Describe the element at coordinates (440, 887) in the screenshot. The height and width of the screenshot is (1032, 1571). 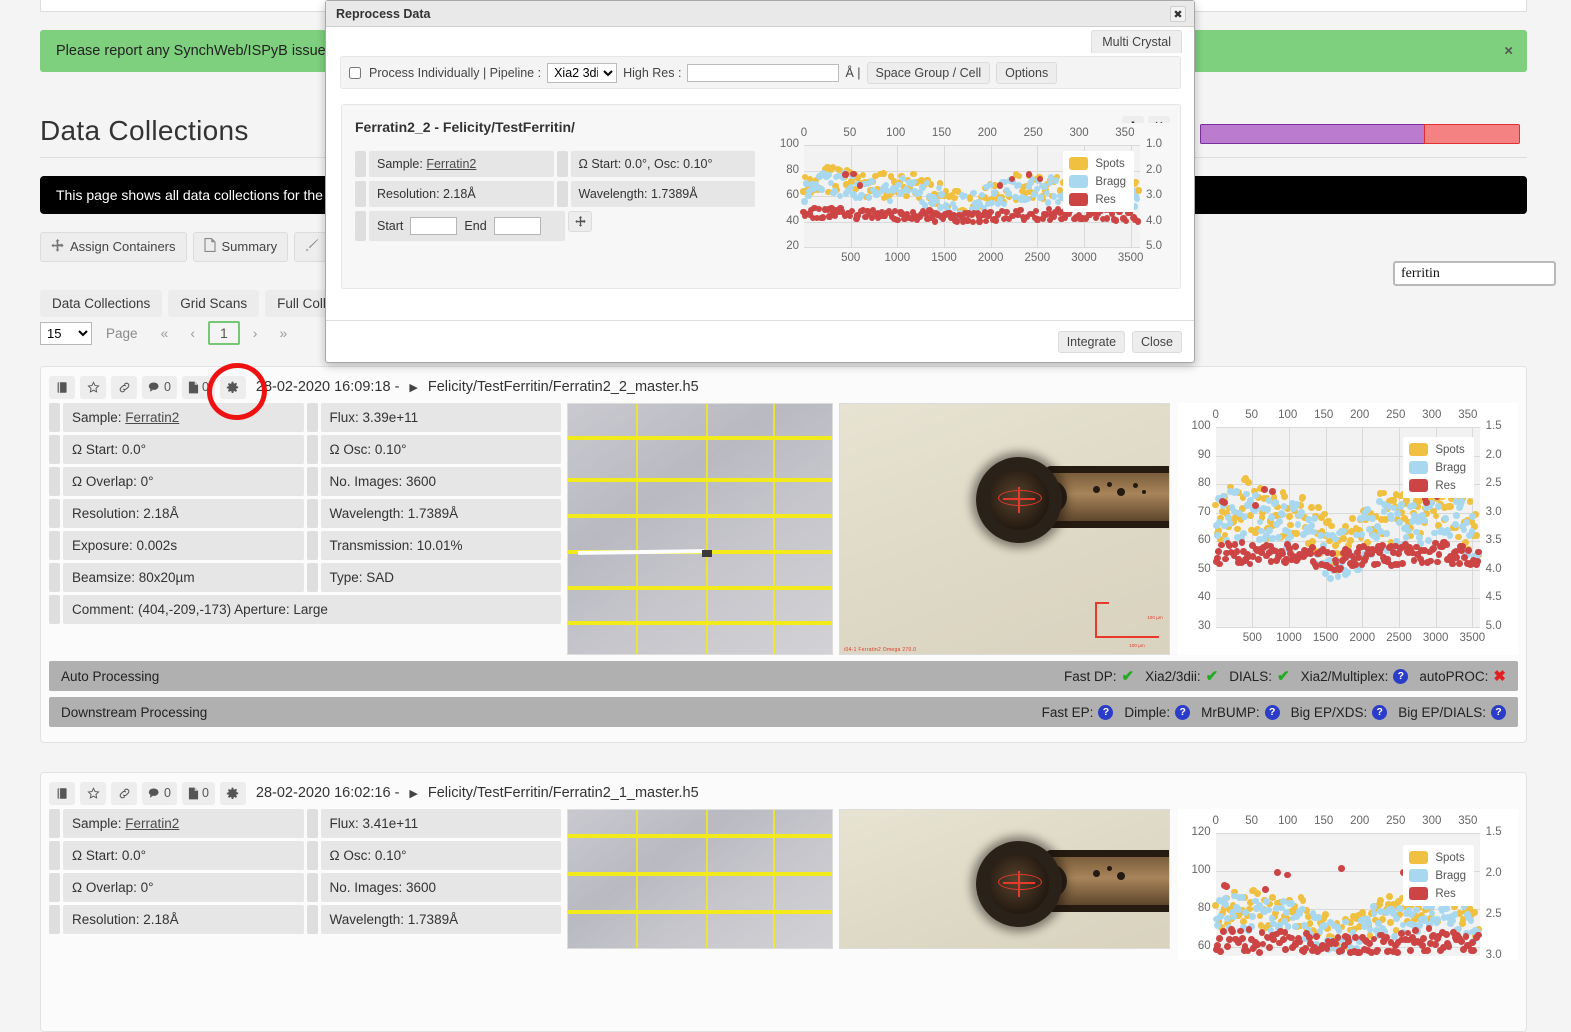
I see `param-cell-right: No. Images: 3600` at that location.